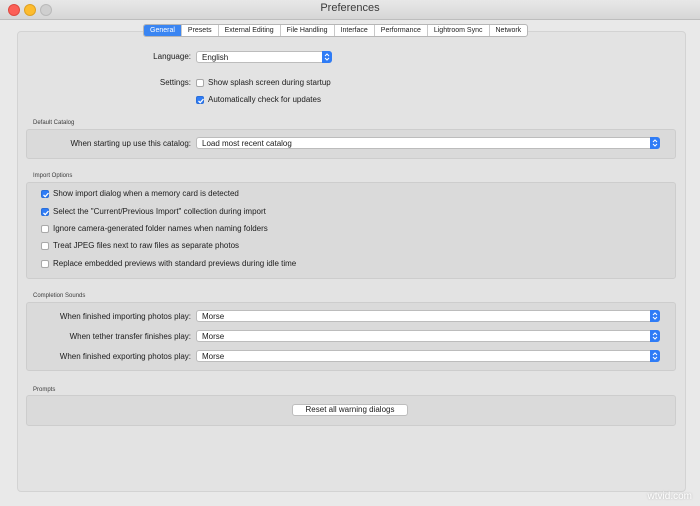  What do you see at coordinates (213, 336) in the screenshot?
I see `tether-sound-value: Morse` at bounding box center [213, 336].